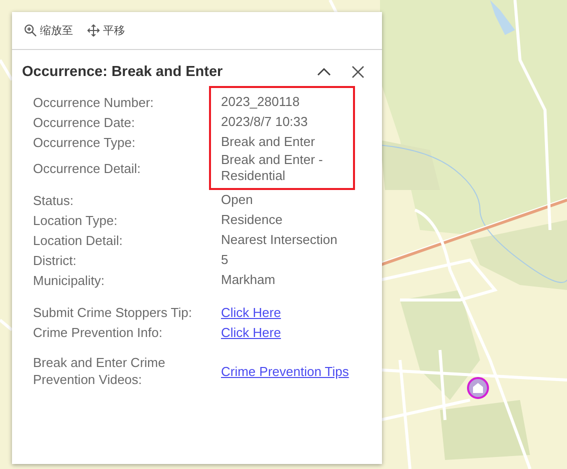 The width and height of the screenshot is (567, 469). Describe the element at coordinates (252, 220) in the screenshot. I see `field-value: Residence` at that location.